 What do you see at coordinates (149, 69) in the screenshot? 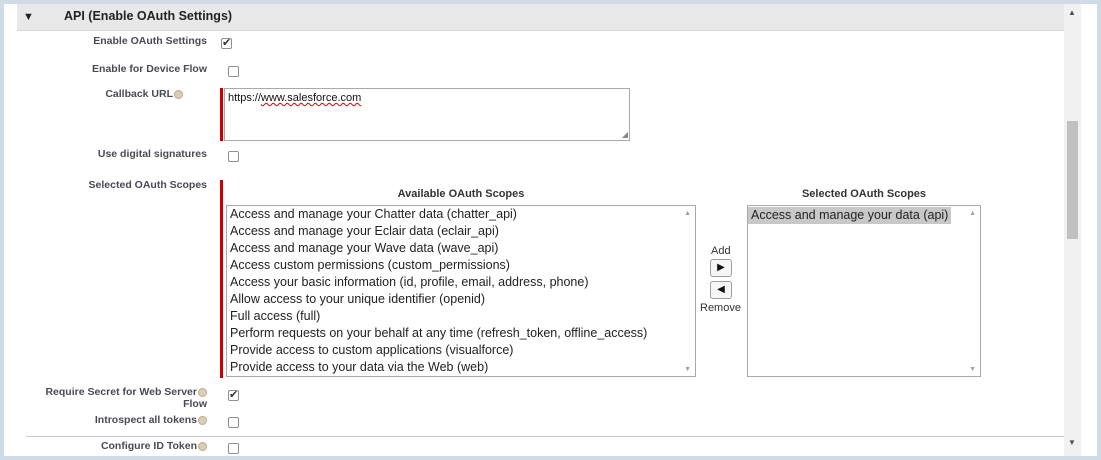
I see `device-flow-label: Enable for Device Flow` at bounding box center [149, 69].